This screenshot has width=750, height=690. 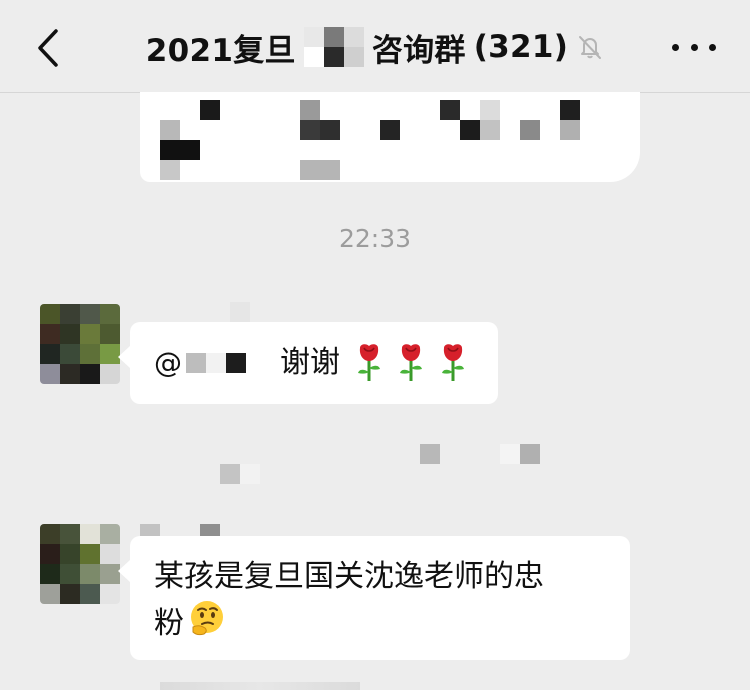 What do you see at coordinates (590, 47) in the screenshot?
I see `muted-bell-icon` at bounding box center [590, 47].